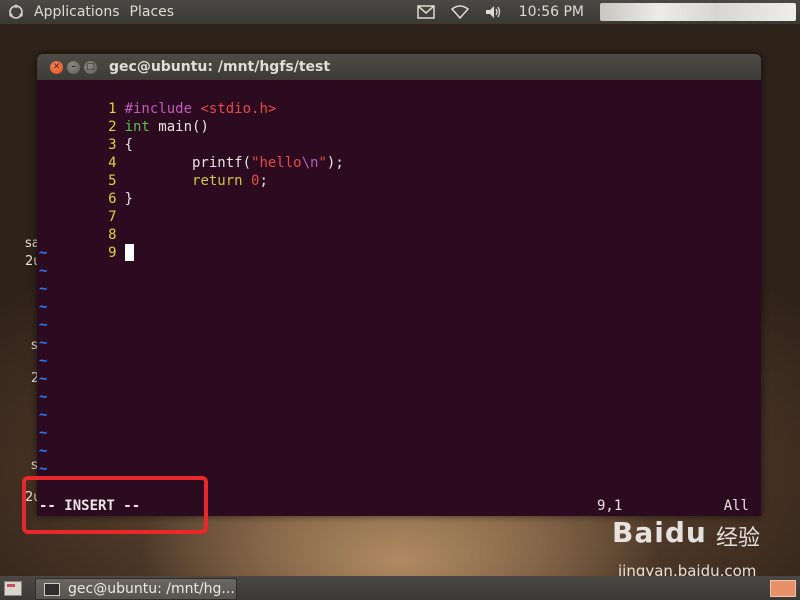 The image size is (800, 600). What do you see at coordinates (698, 12) in the screenshot?
I see `blurred-tray-area` at bounding box center [698, 12].